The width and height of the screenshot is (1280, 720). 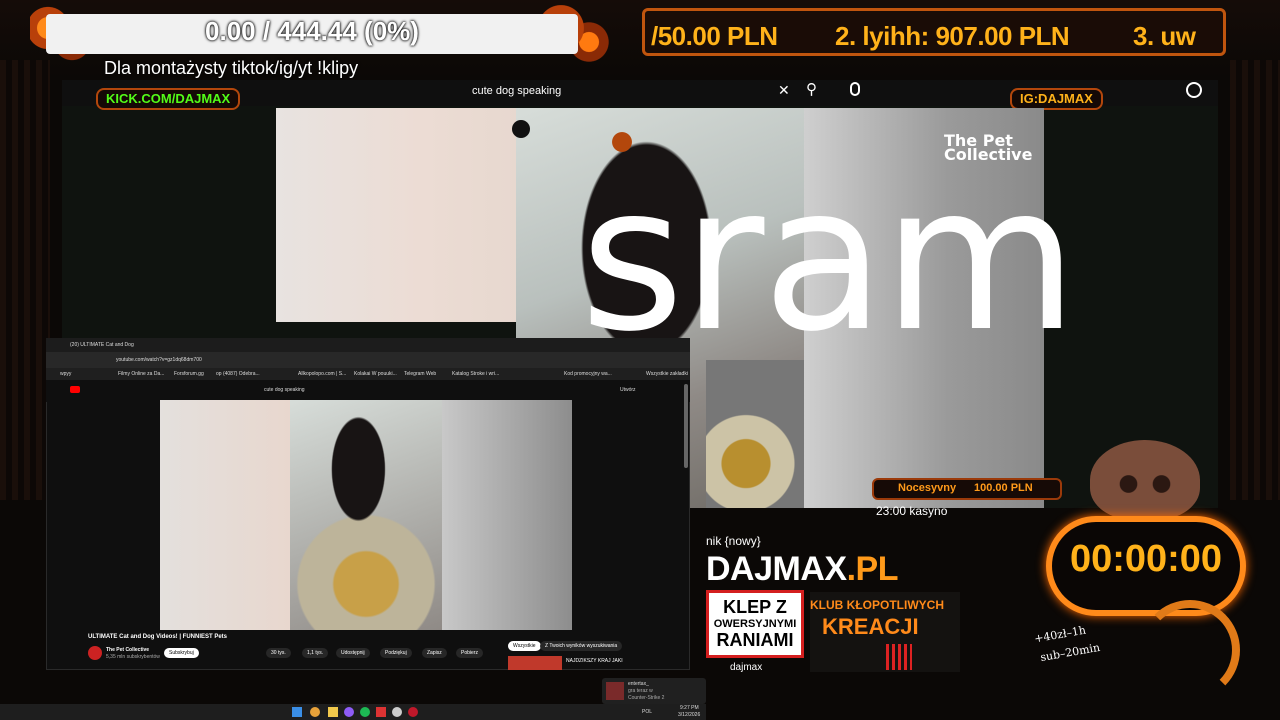 I want to click on schedule-text: 23:00 kasyno, so click(x=912, y=511).